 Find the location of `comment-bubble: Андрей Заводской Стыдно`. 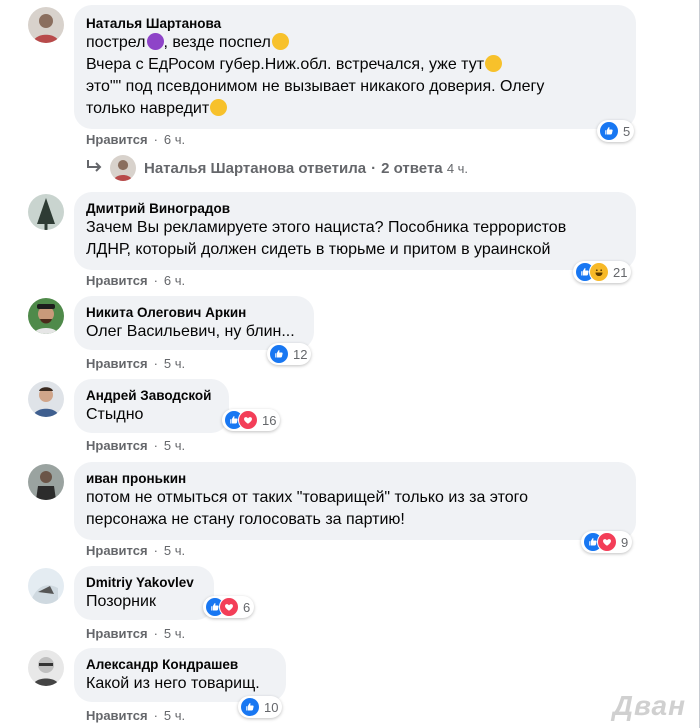

comment-bubble: Андрей Заводской Стыдно is located at coordinates (151, 406).